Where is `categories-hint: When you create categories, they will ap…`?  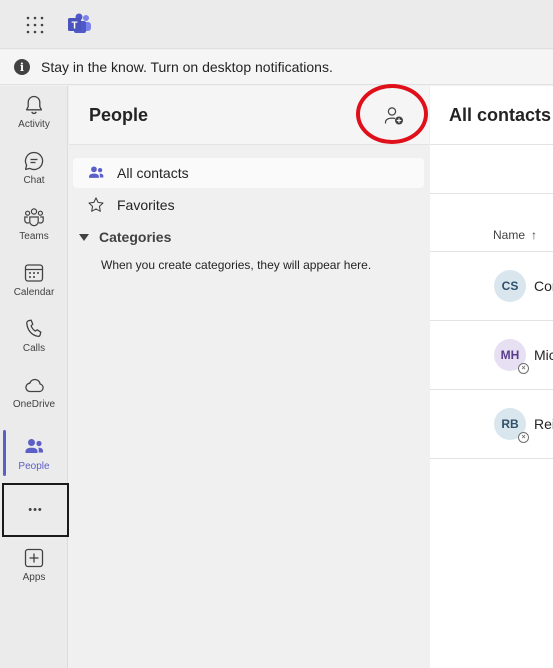
categories-hint: When you create categories, they will ap… is located at coordinates (236, 265).